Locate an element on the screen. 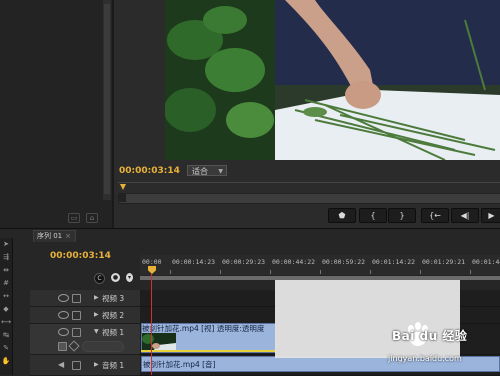 This screenshot has width=500, height=376. track-header-video-2: ▶ 视频 2 is located at coordinates (85, 315).